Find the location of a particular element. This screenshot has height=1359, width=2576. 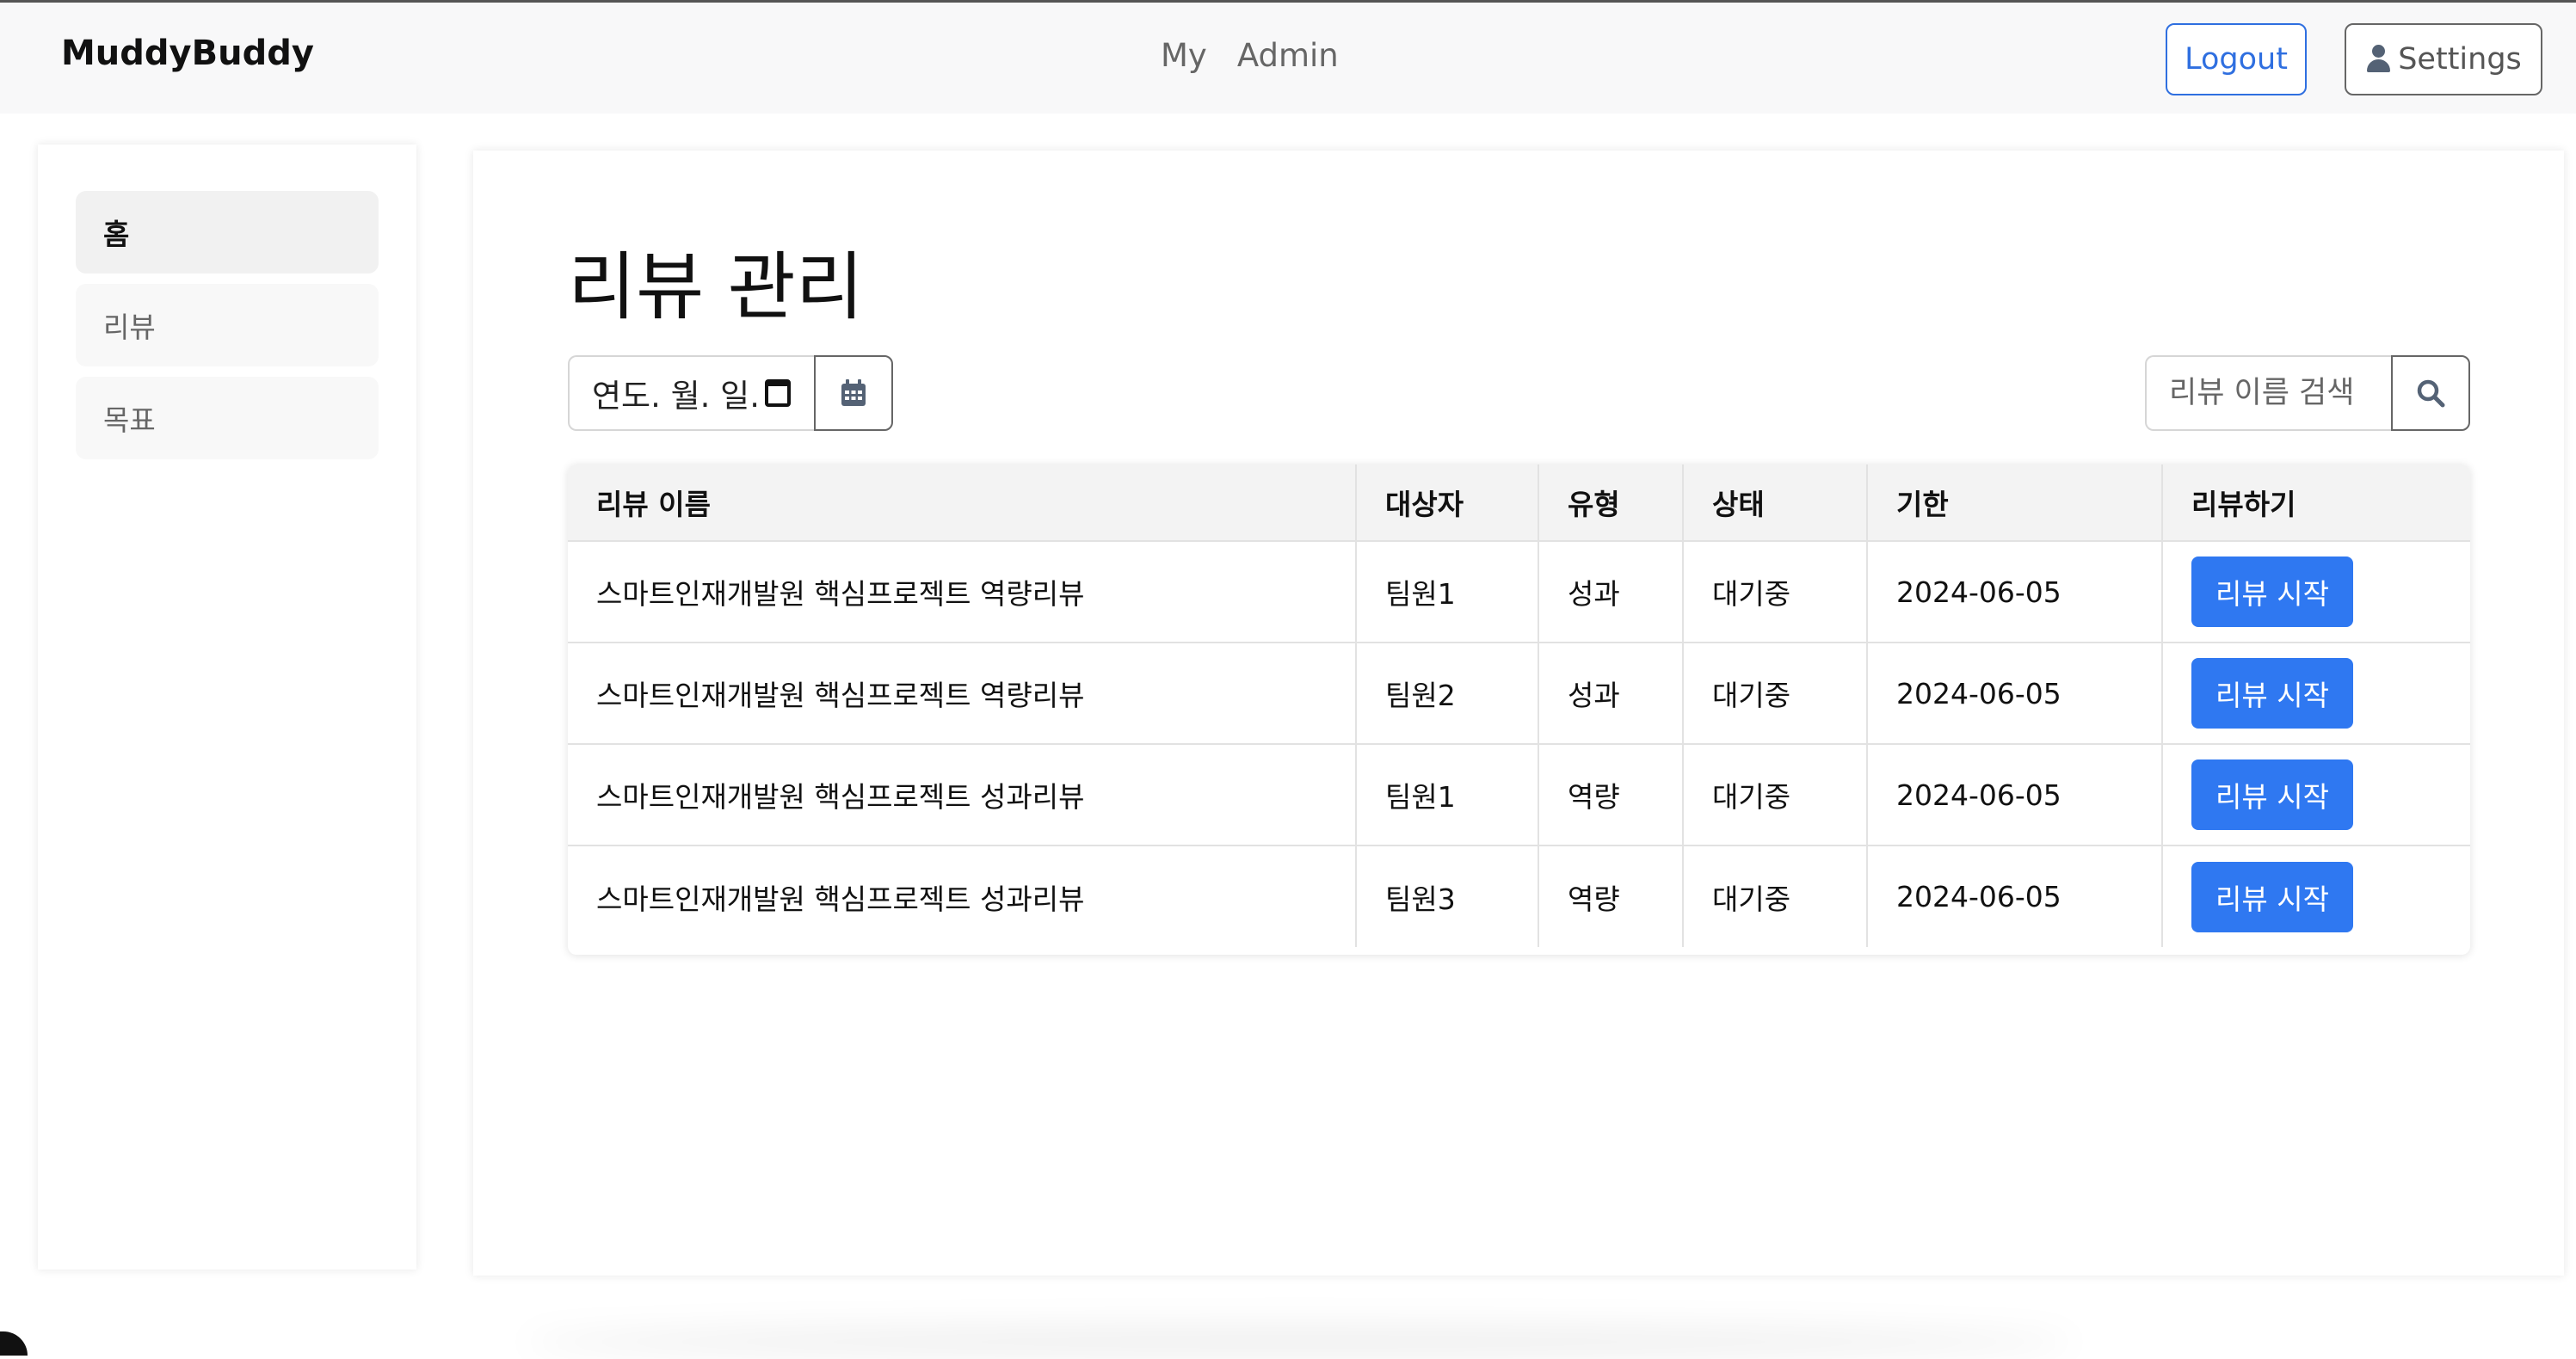

search-input is located at coordinates (2269, 393).